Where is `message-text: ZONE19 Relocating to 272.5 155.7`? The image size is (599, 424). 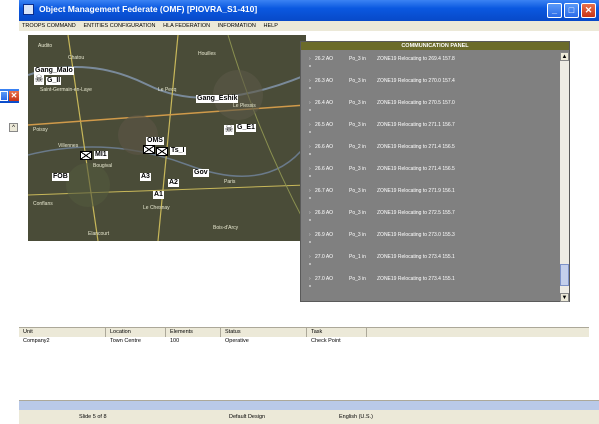
message-text: ZONE19 Relocating to 272.5 155.7 is located at coordinates (416, 213).